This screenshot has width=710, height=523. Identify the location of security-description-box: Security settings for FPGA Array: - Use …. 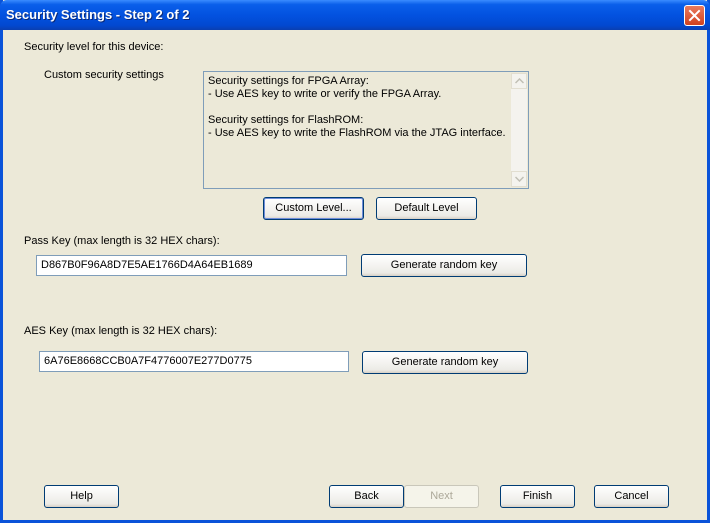
(366, 130).